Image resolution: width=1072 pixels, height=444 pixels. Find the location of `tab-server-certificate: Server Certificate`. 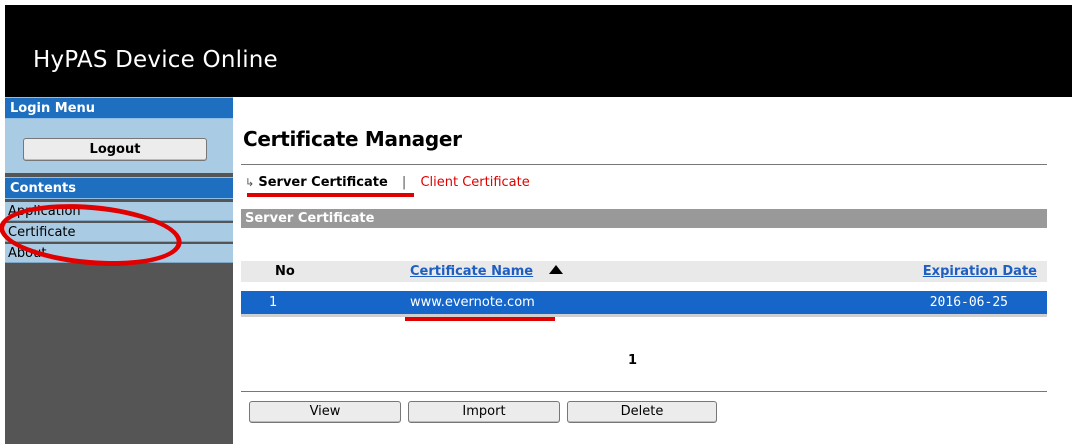

tab-server-certificate: Server Certificate is located at coordinates (322, 182).